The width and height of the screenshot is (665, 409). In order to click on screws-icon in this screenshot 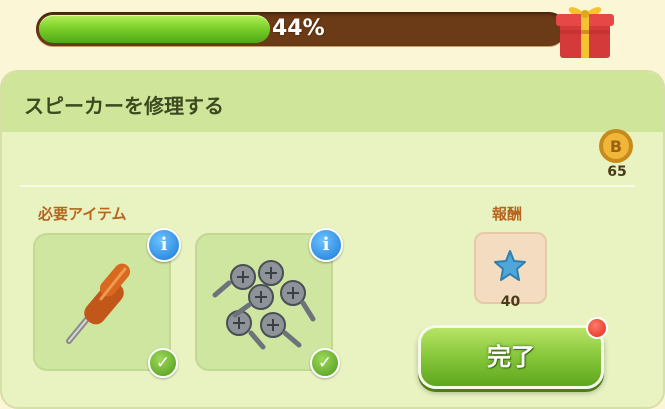, I will do `click(264, 305)`.